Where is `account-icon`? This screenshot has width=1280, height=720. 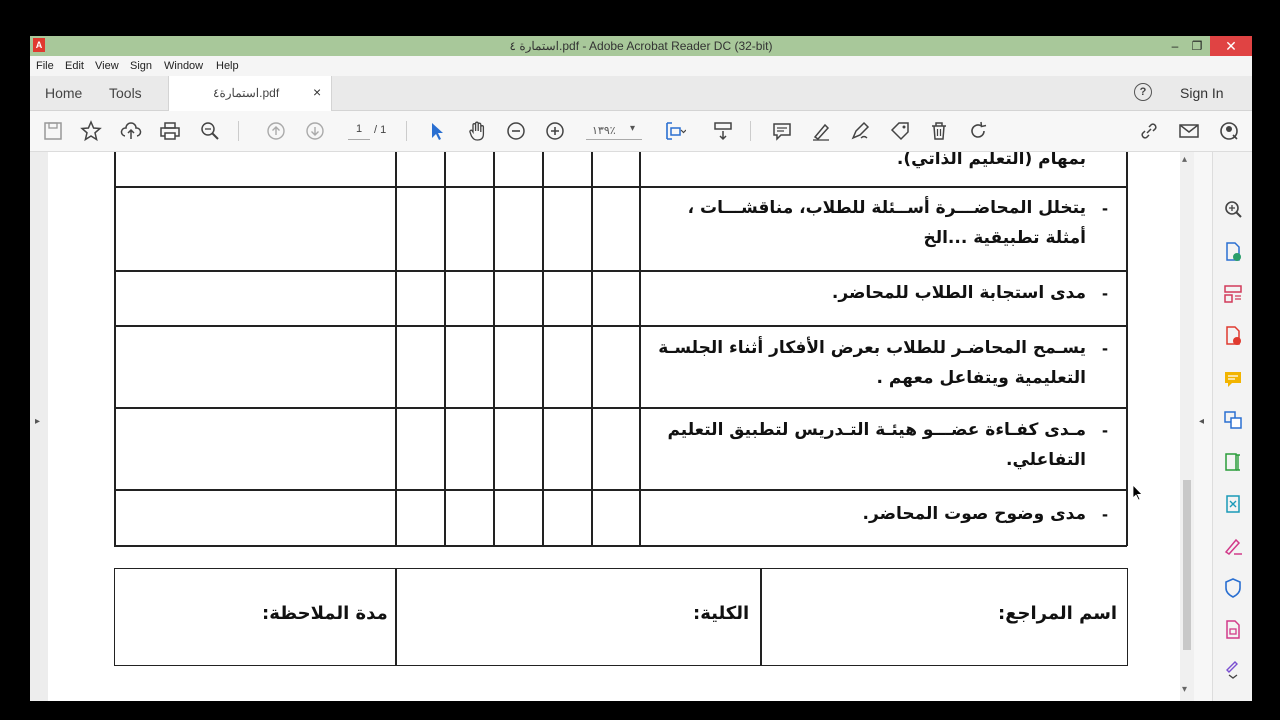
account-icon is located at coordinates (1229, 131).